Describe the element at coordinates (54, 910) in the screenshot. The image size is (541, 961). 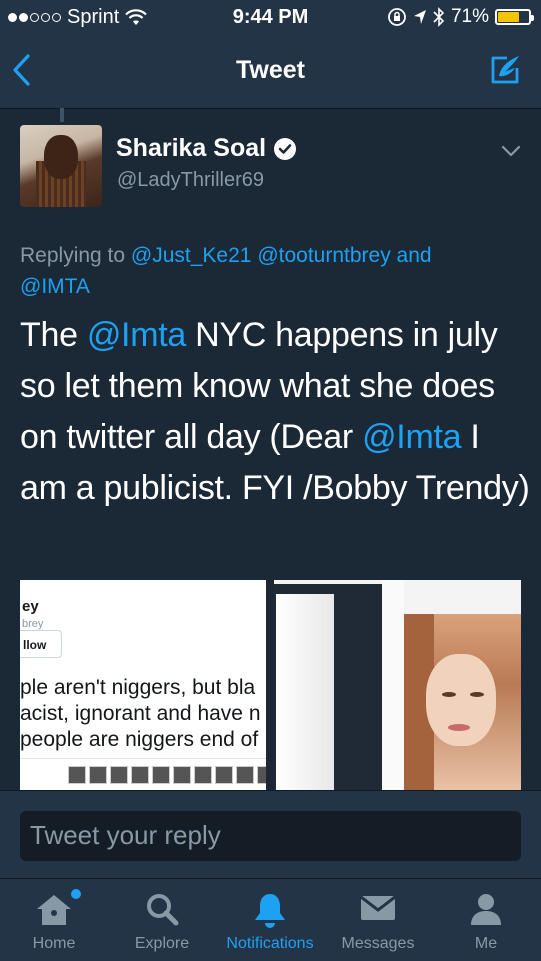
I see `home-icon` at that location.